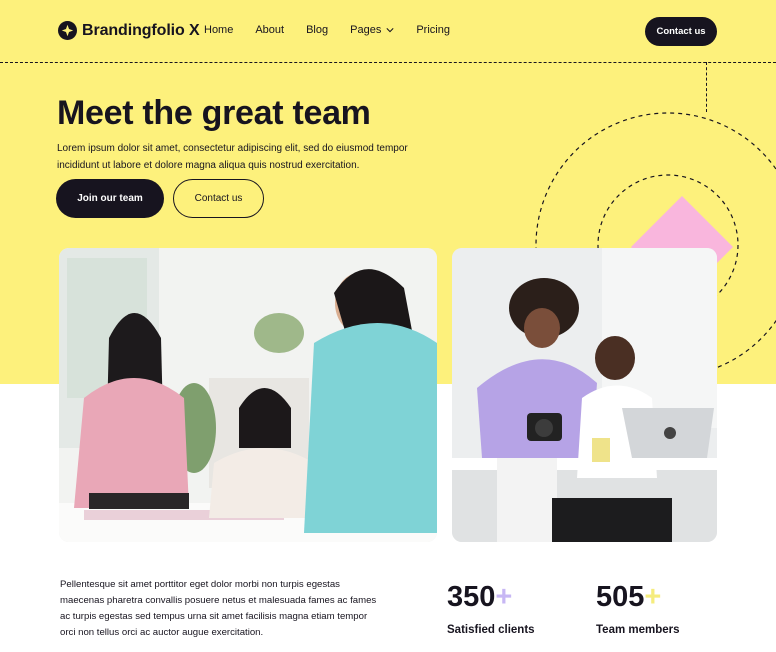  What do you see at coordinates (366, 30) in the screenshot?
I see `nav-item-pages-label: Pages` at bounding box center [366, 30].